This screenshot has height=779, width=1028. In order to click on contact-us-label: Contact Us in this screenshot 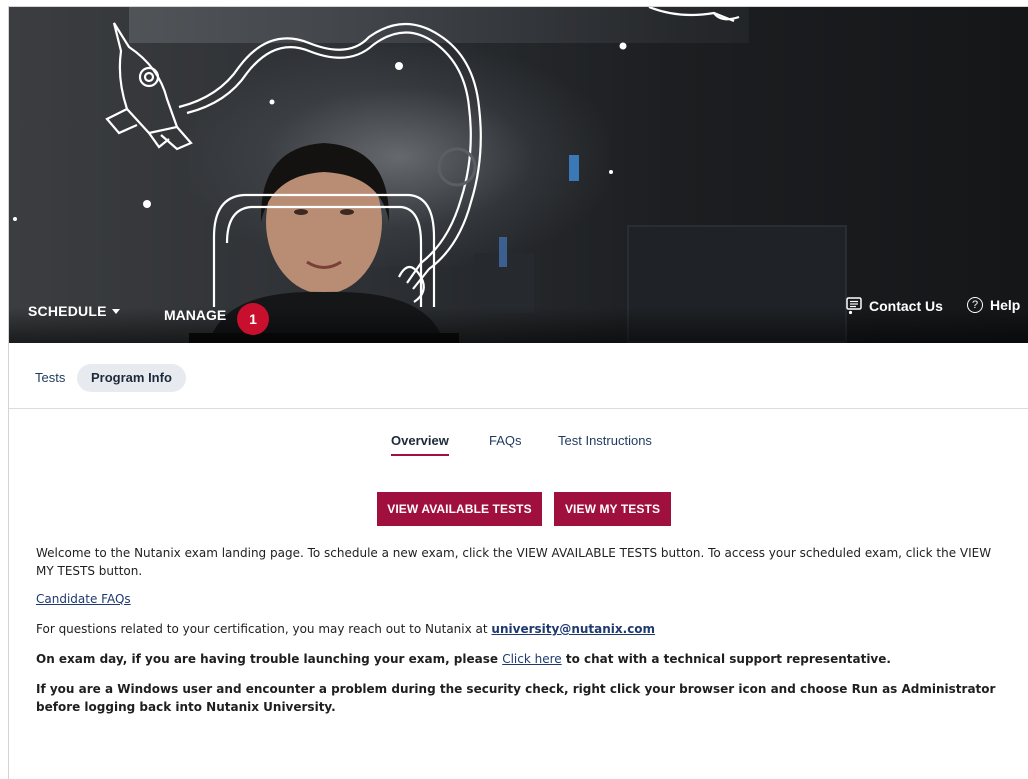, I will do `click(906, 306)`.